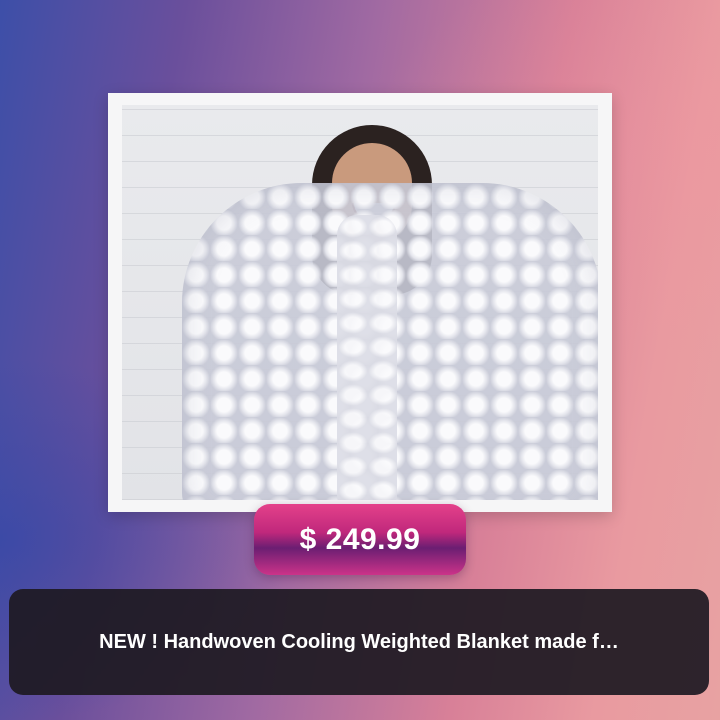 This screenshot has width=720, height=720. Describe the element at coordinates (367, 357) in the screenshot. I see `blanket-fold` at that location.